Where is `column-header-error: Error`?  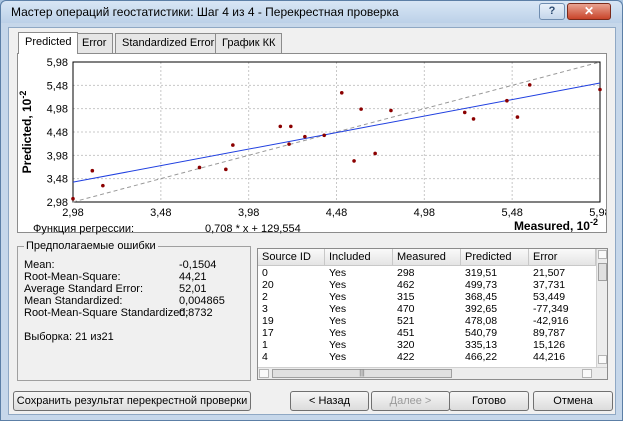
column-header-error: Error is located at coordinates (562, 257).